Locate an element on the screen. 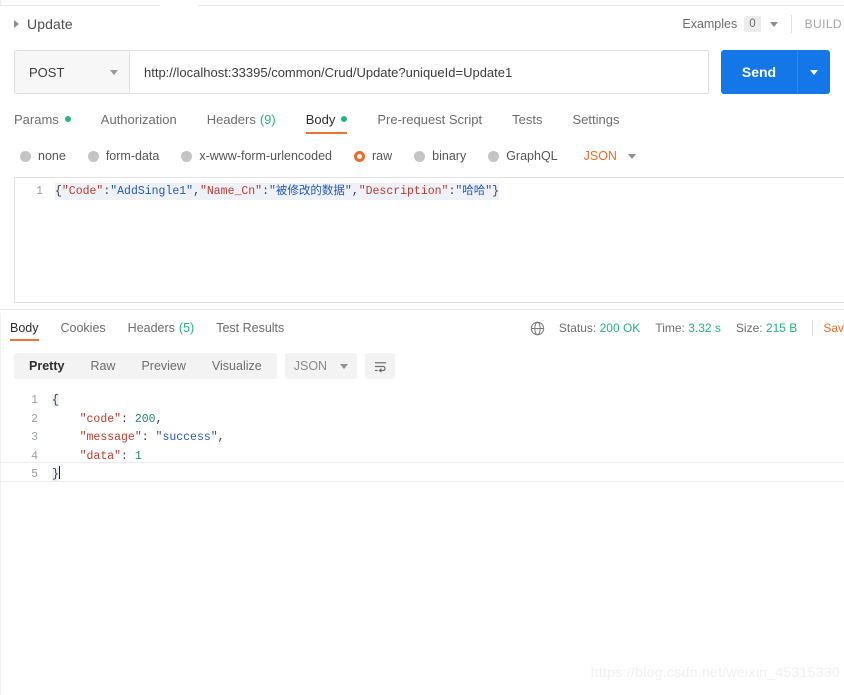 The image size is (844, 695). code-token: "Code" is located at coordinates (82, 191).